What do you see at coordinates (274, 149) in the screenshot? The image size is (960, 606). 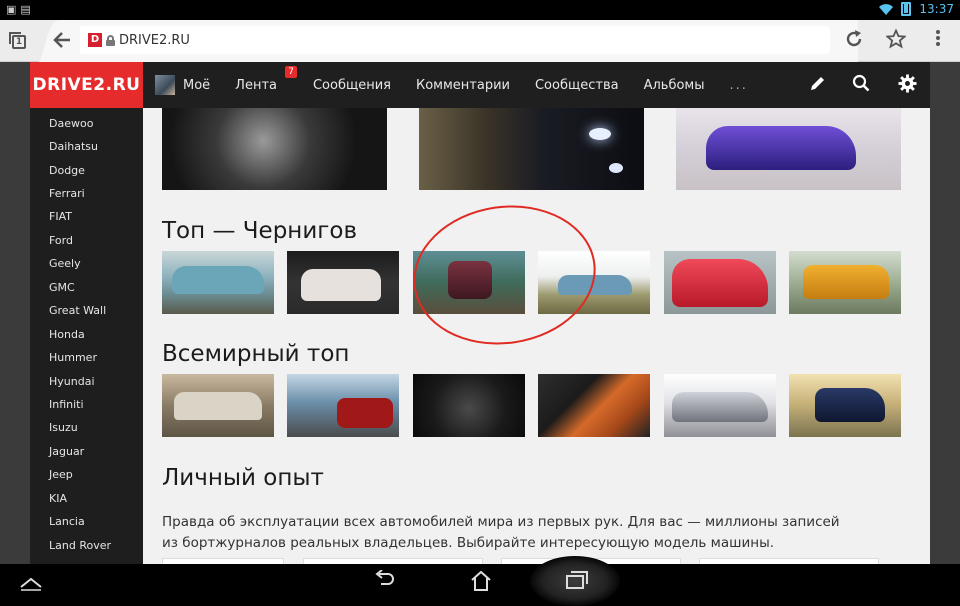 I see `photo-engine` at bounding box center [274, 149].